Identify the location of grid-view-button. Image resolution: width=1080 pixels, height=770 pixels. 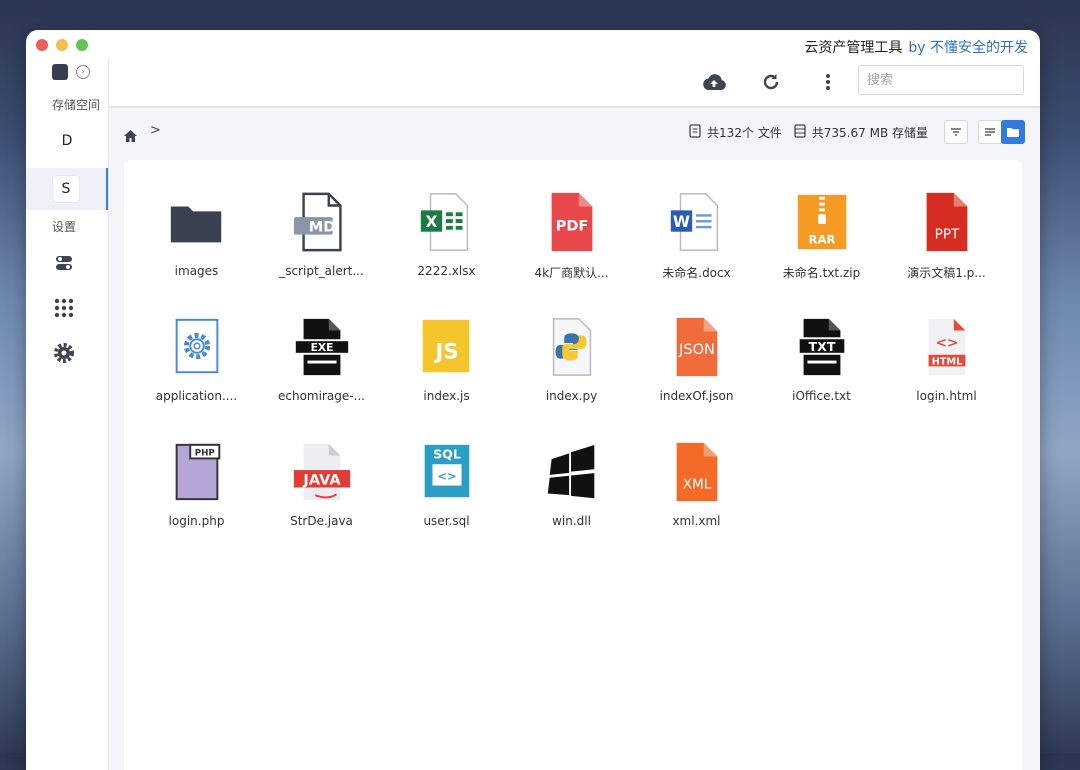
(1013, 132).